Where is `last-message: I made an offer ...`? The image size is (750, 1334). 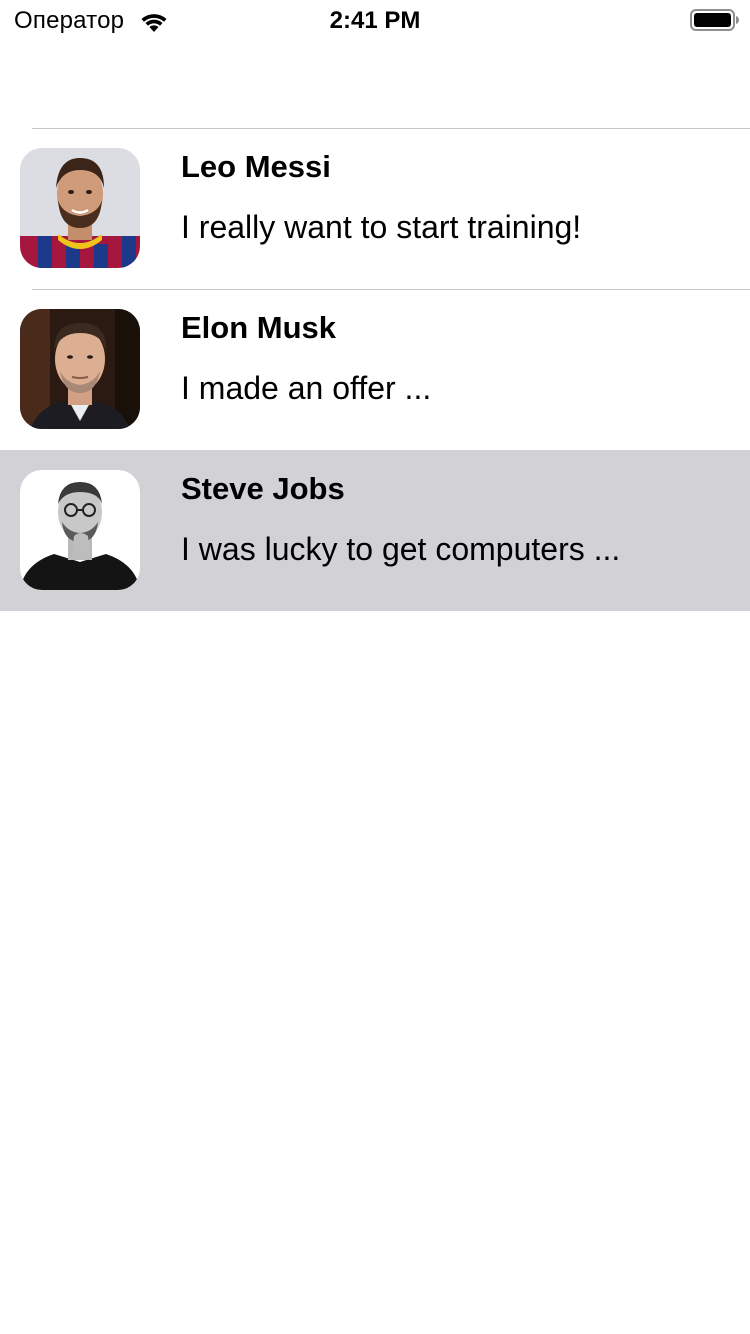
last-message: I made an offer ... is located at coordinates (306, 388).